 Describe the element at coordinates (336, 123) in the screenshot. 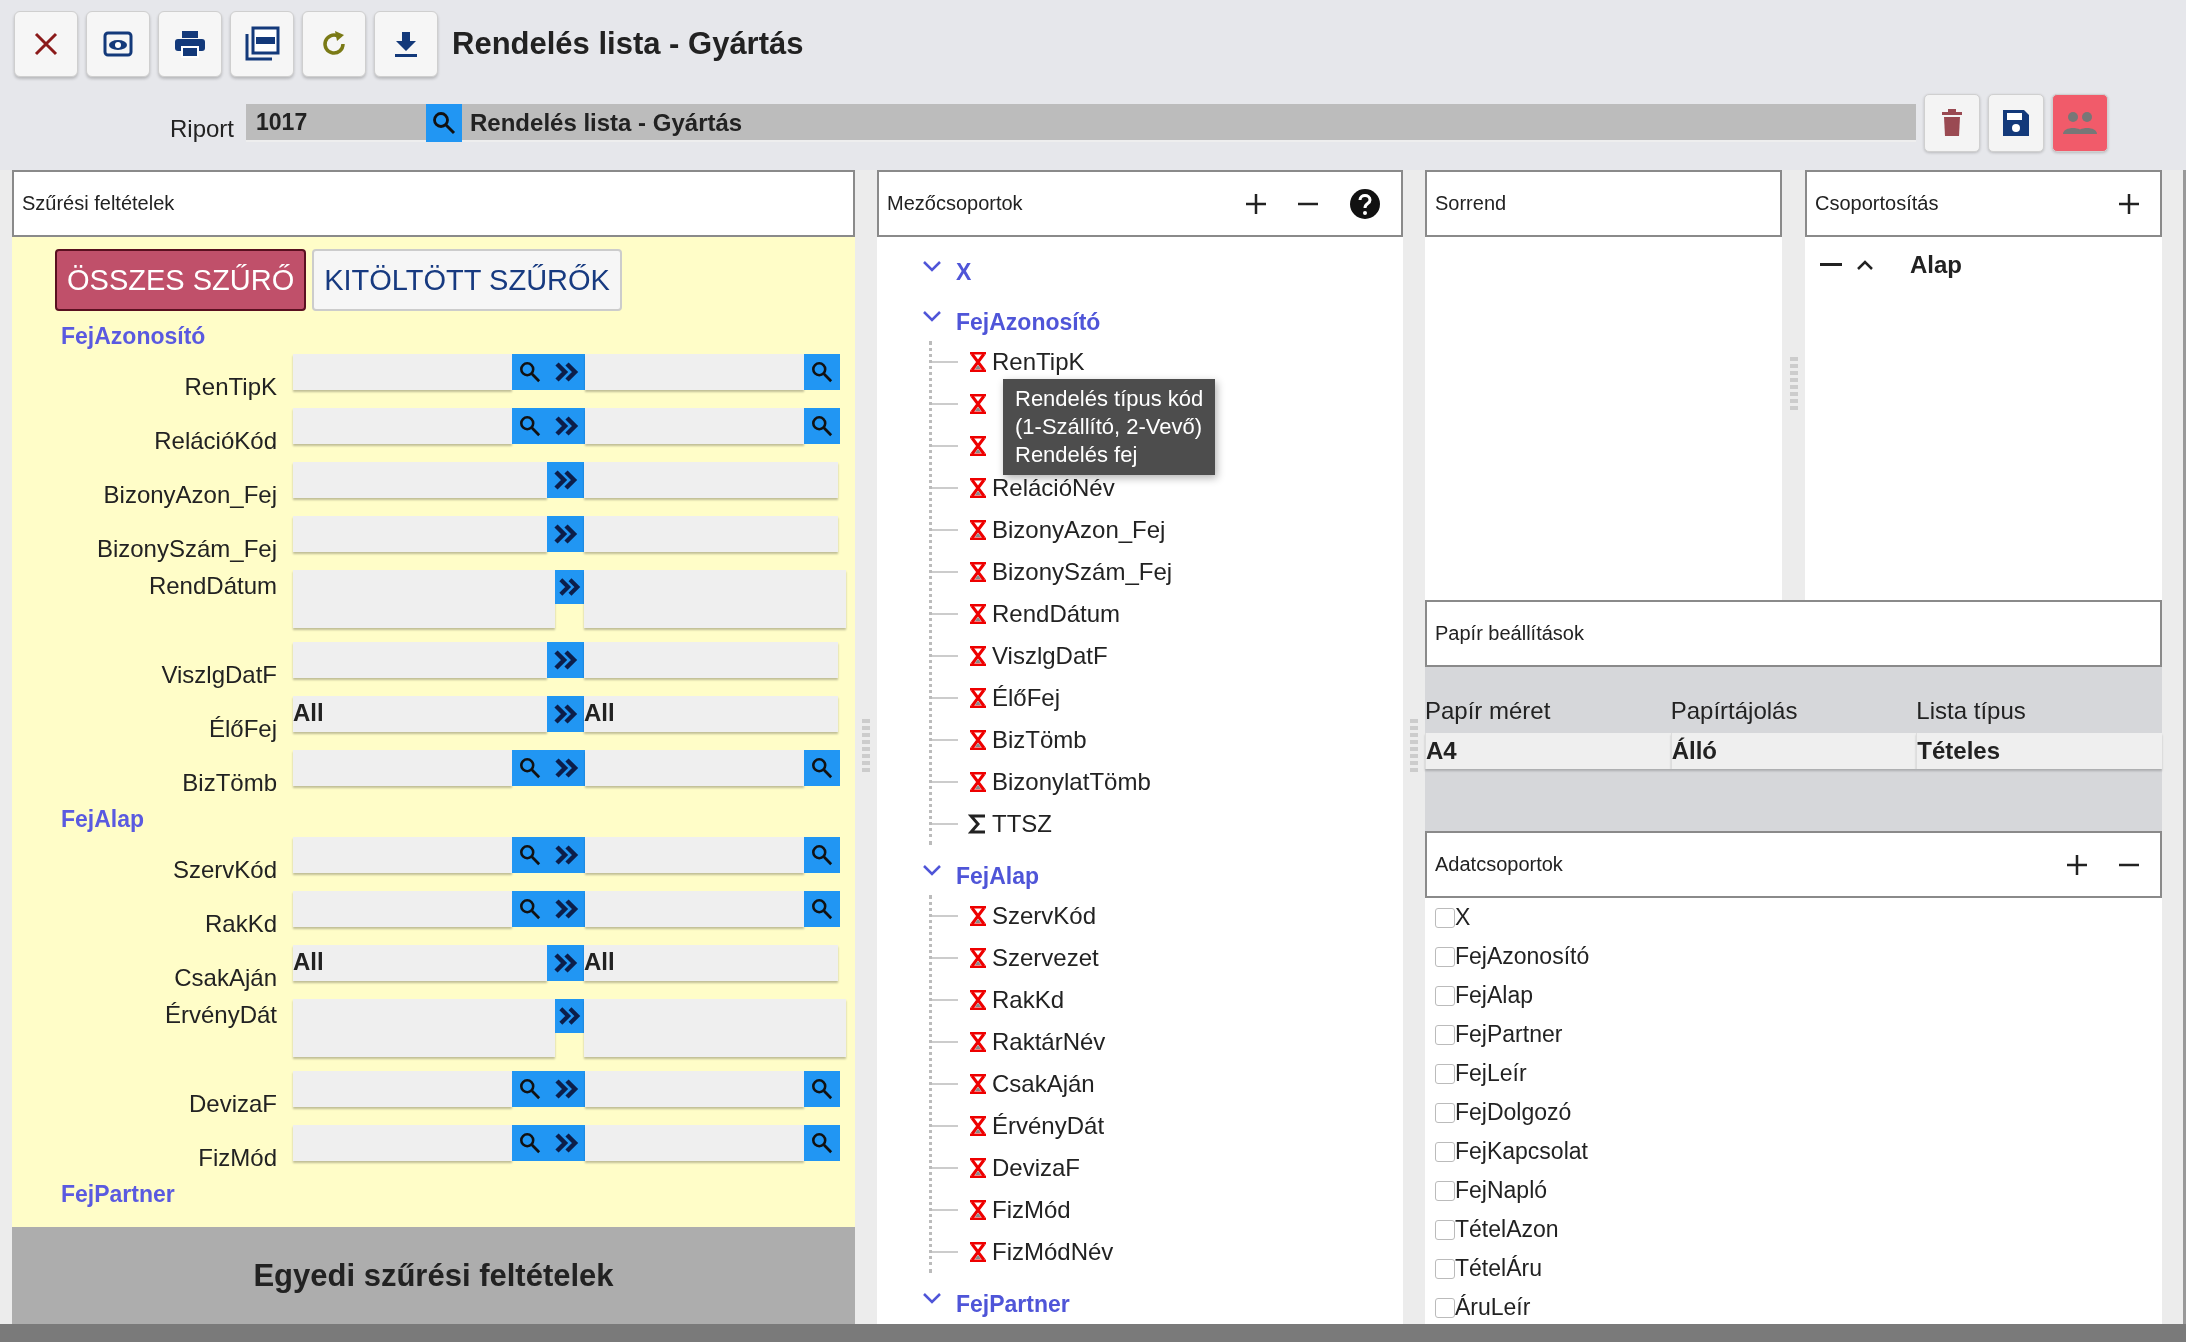

I see `report-code-field: 1017` at that location.